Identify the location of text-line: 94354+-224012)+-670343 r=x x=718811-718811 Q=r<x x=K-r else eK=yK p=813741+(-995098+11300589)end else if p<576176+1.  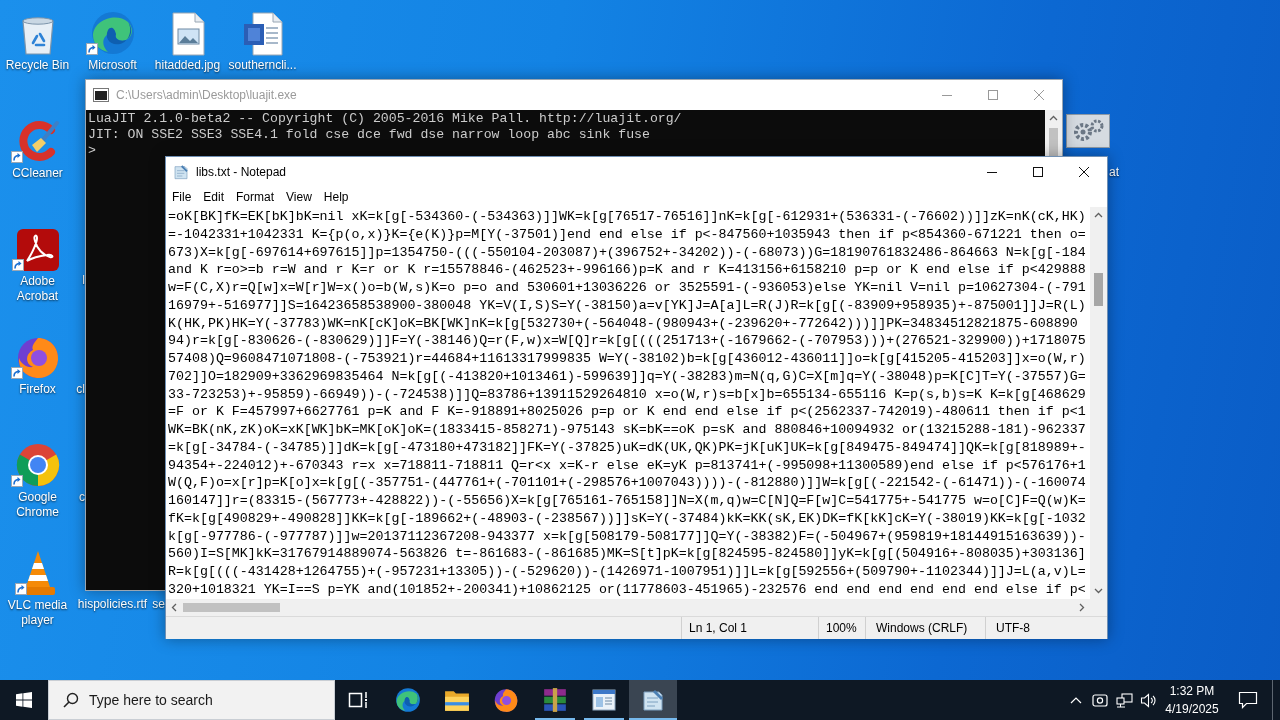
(627, 465).